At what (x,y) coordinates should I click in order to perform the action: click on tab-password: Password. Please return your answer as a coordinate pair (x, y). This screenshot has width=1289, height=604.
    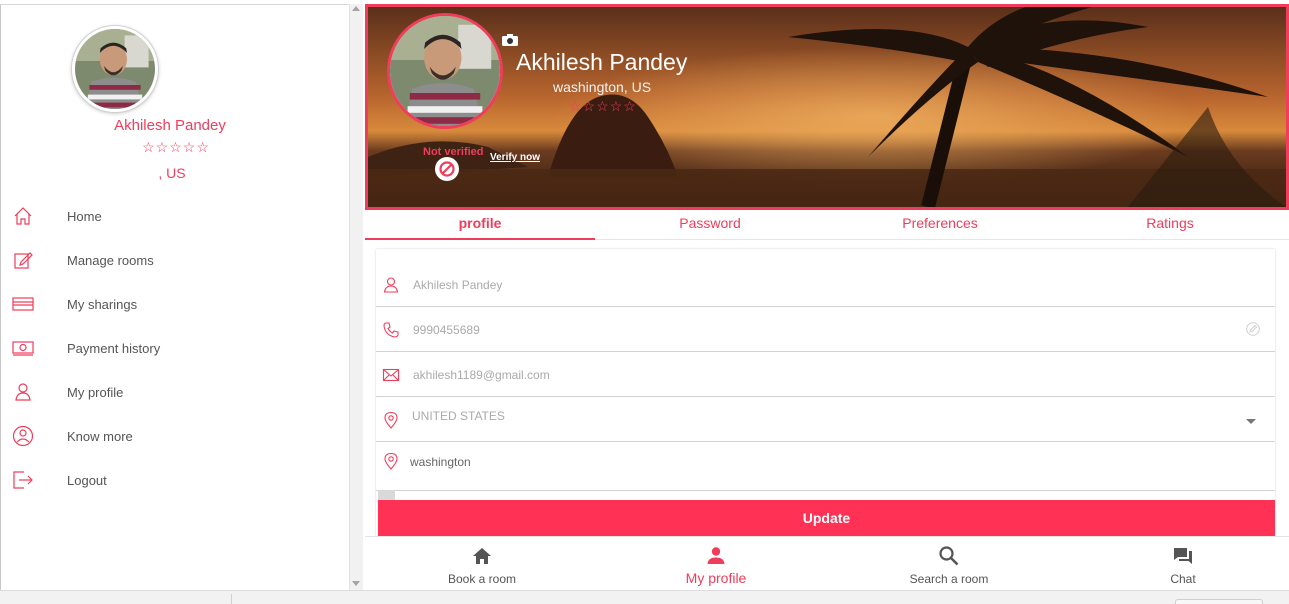
    Looking at the image, I should click on (710, 225).